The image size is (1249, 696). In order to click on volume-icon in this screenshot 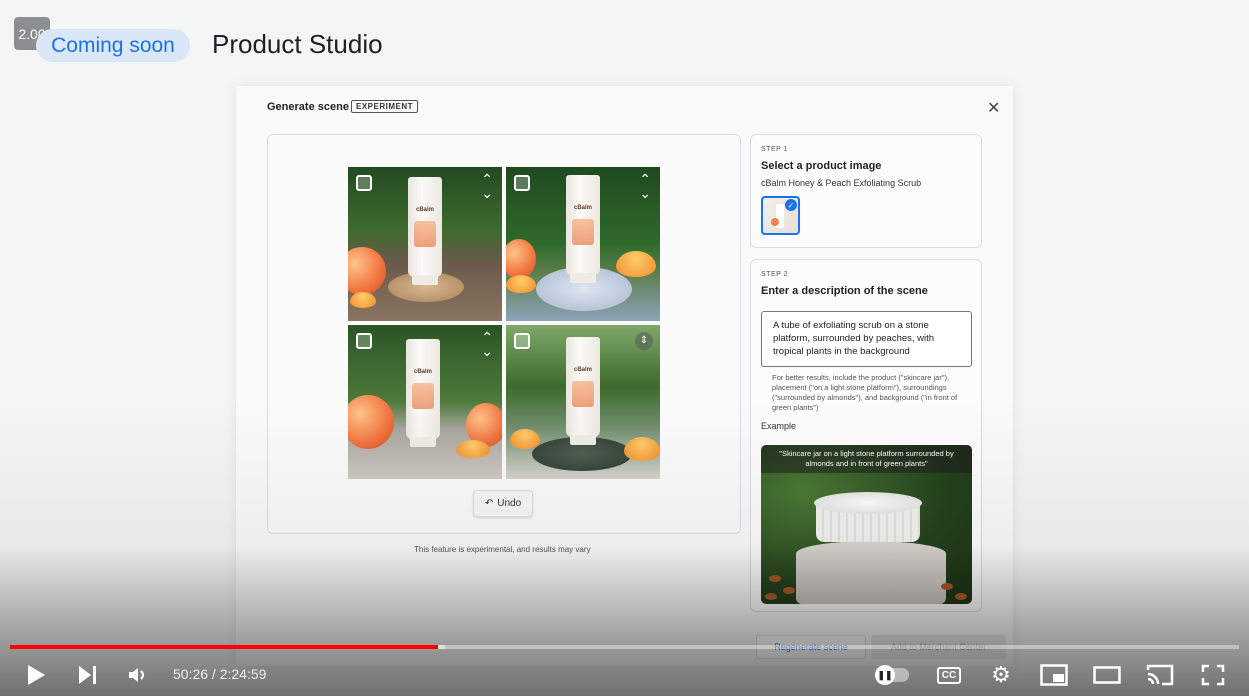, I will do `click(136, 675)`.